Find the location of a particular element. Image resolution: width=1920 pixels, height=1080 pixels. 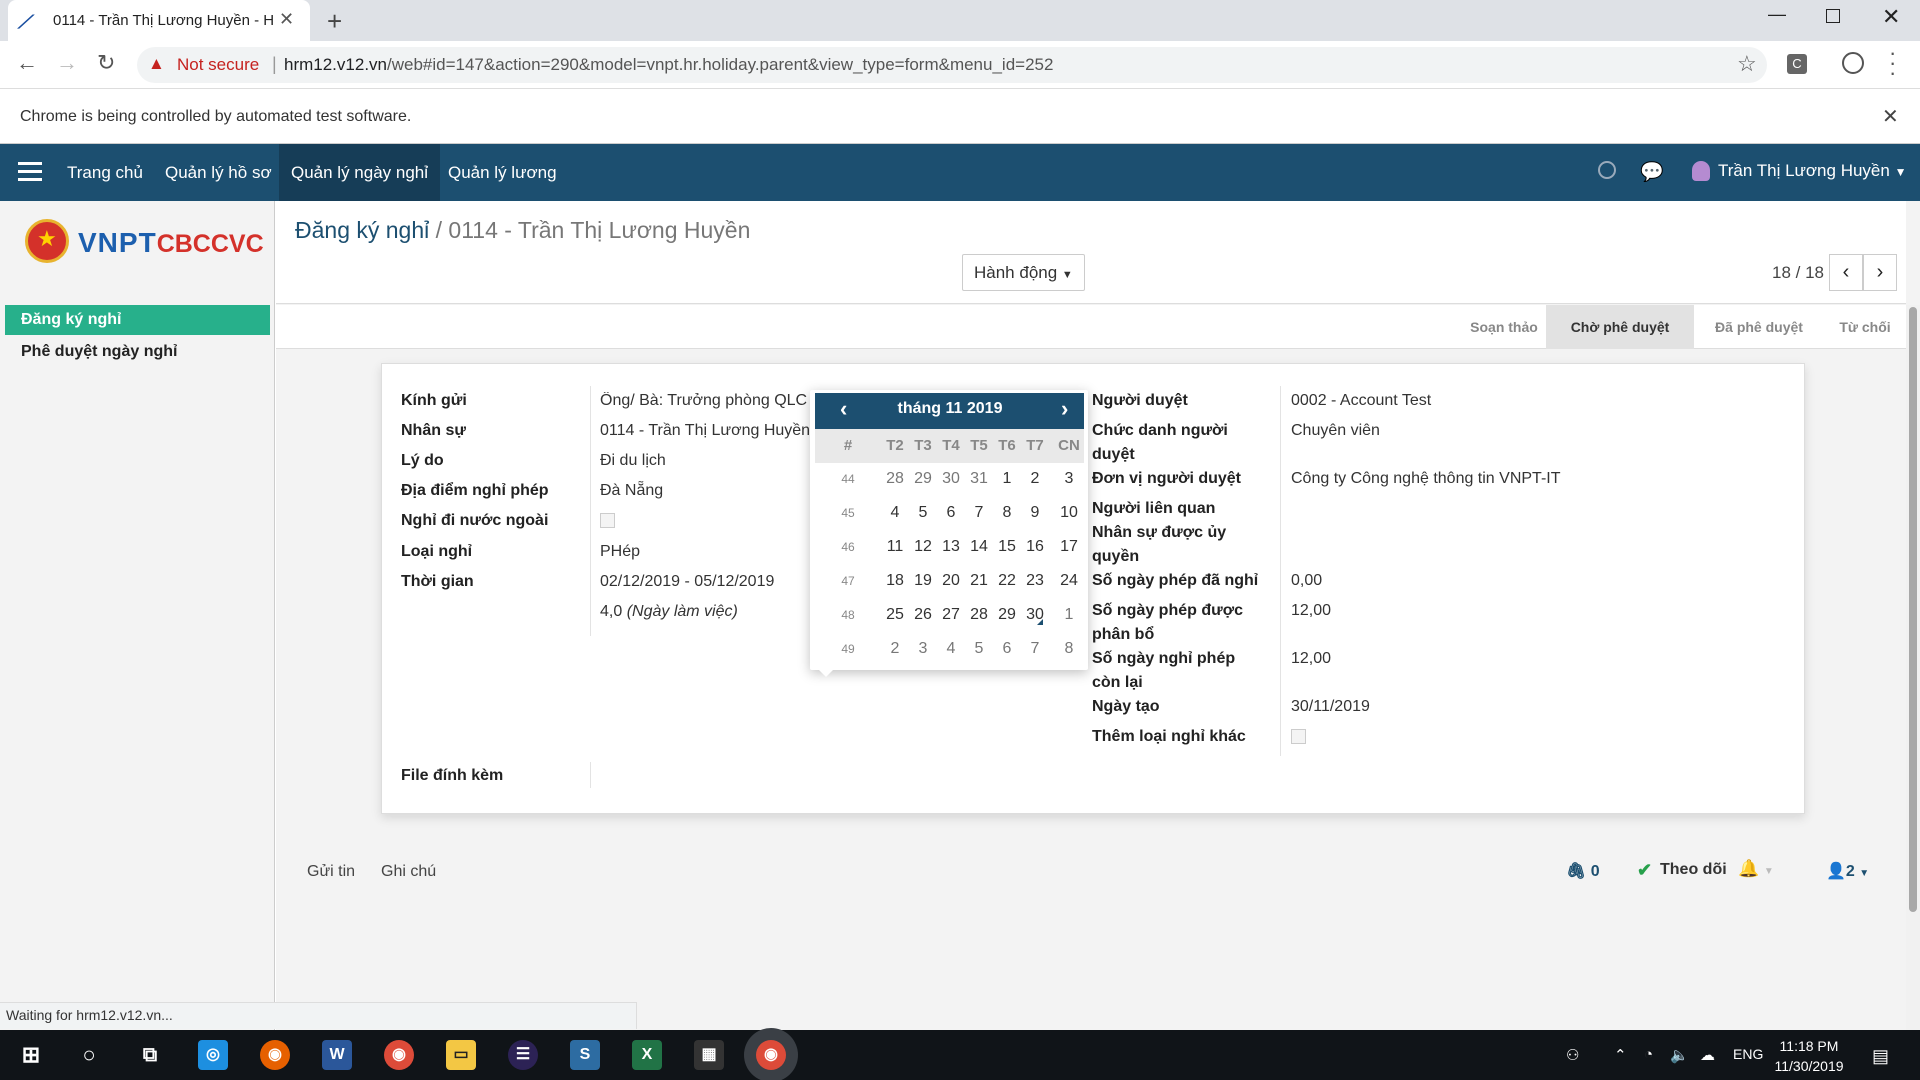

calendar-day: 9 is located at coordinates (1035, 513).